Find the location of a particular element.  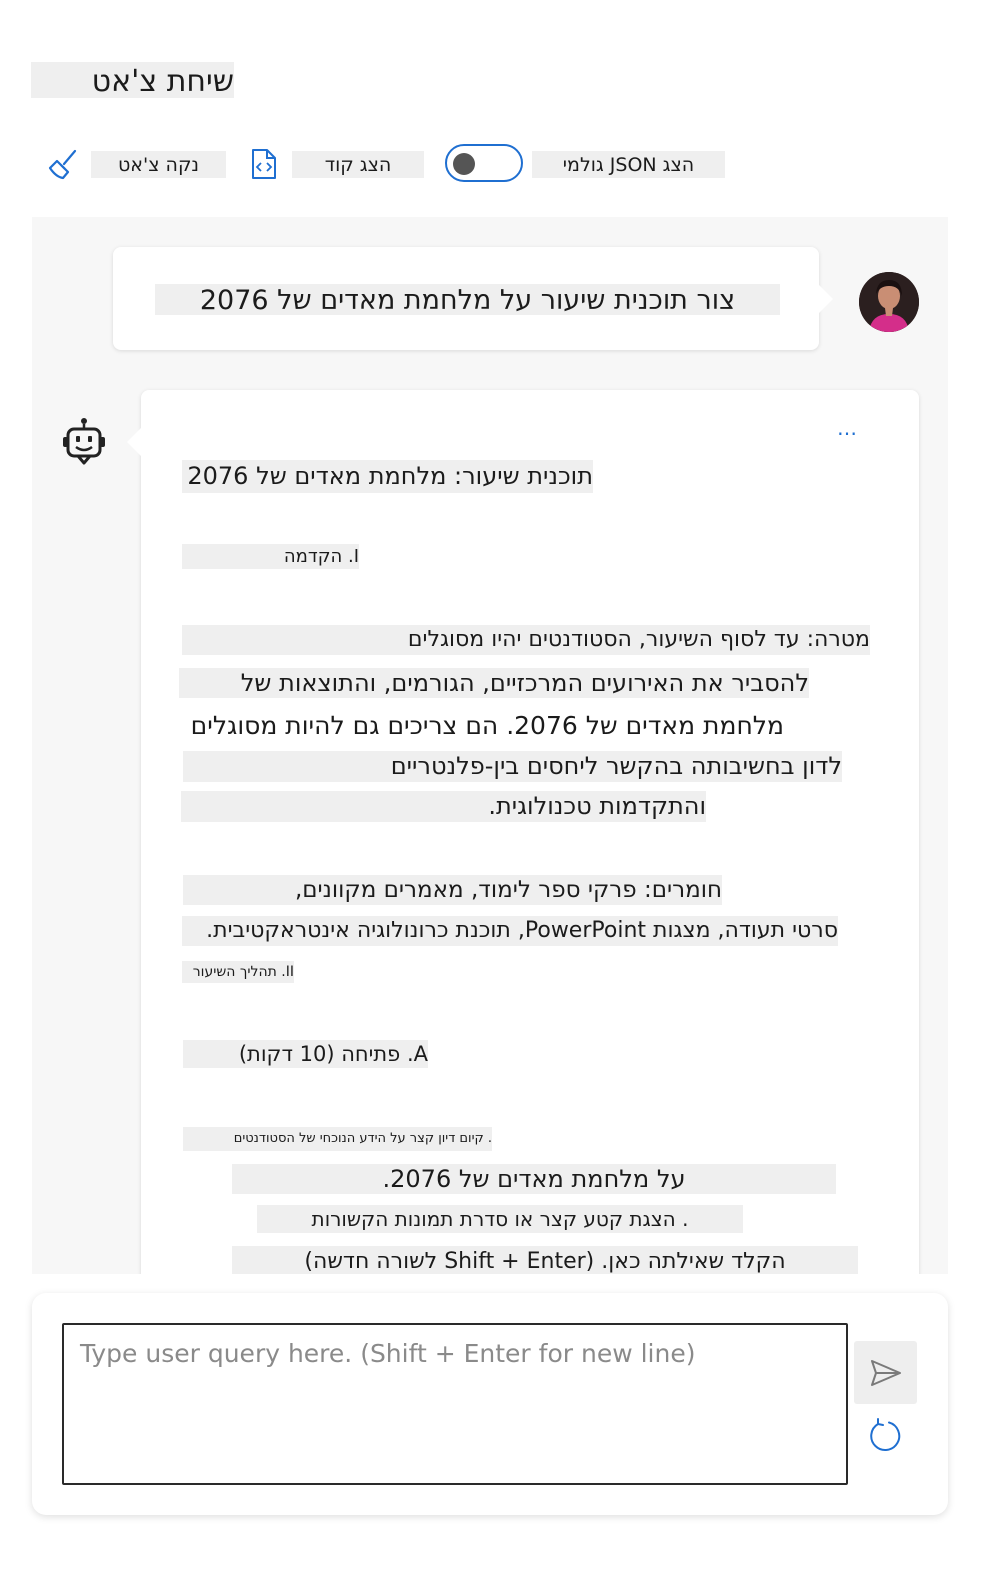

query-input is located at coordinates (455, 1404).